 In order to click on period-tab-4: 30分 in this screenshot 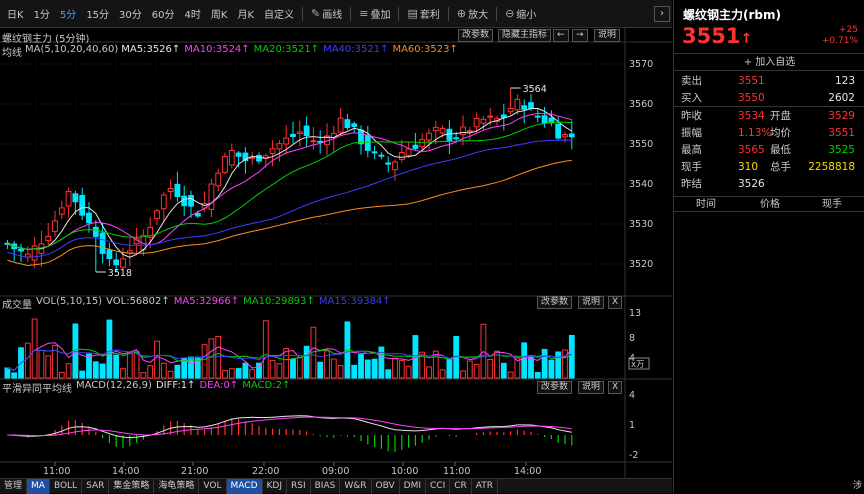, I will do `click(130, 13)`.